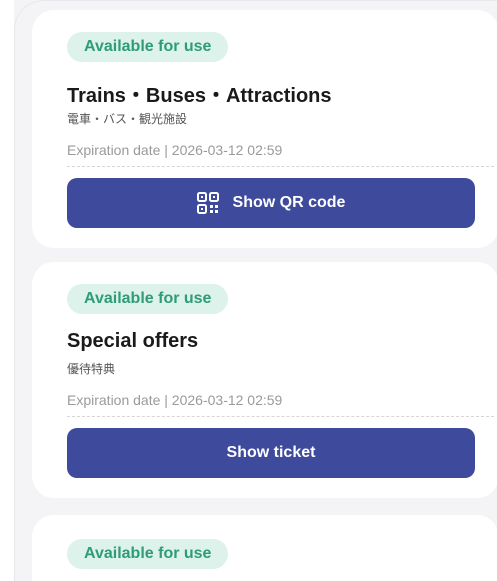  I want to click on ticket-title: Special offers, so click(133, 341).